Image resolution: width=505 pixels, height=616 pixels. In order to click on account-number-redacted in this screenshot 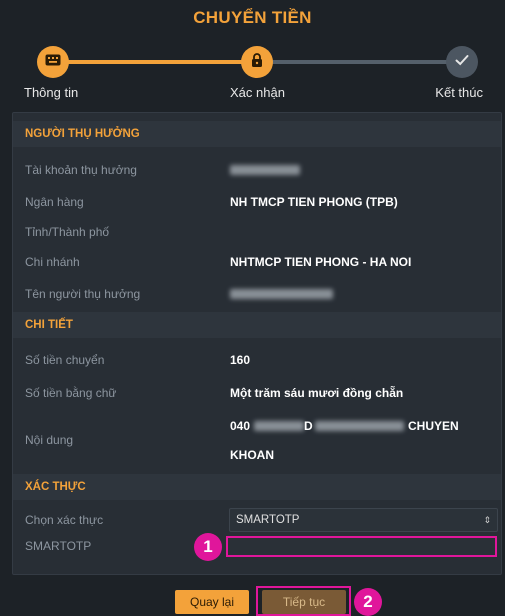, I will do `click(265, 170)`.